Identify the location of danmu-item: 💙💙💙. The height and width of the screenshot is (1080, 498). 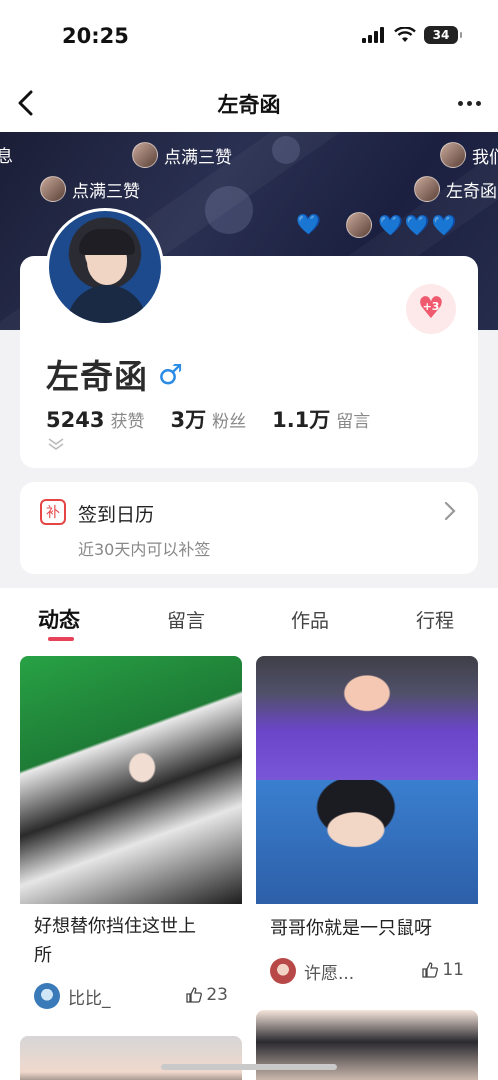
(402, 225).